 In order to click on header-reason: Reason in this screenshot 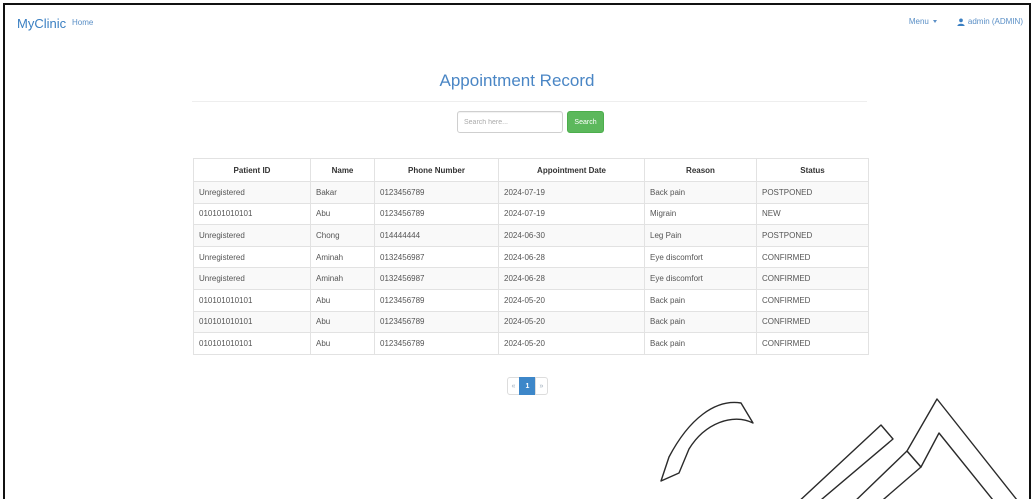, I will do `click(700, 170)`.